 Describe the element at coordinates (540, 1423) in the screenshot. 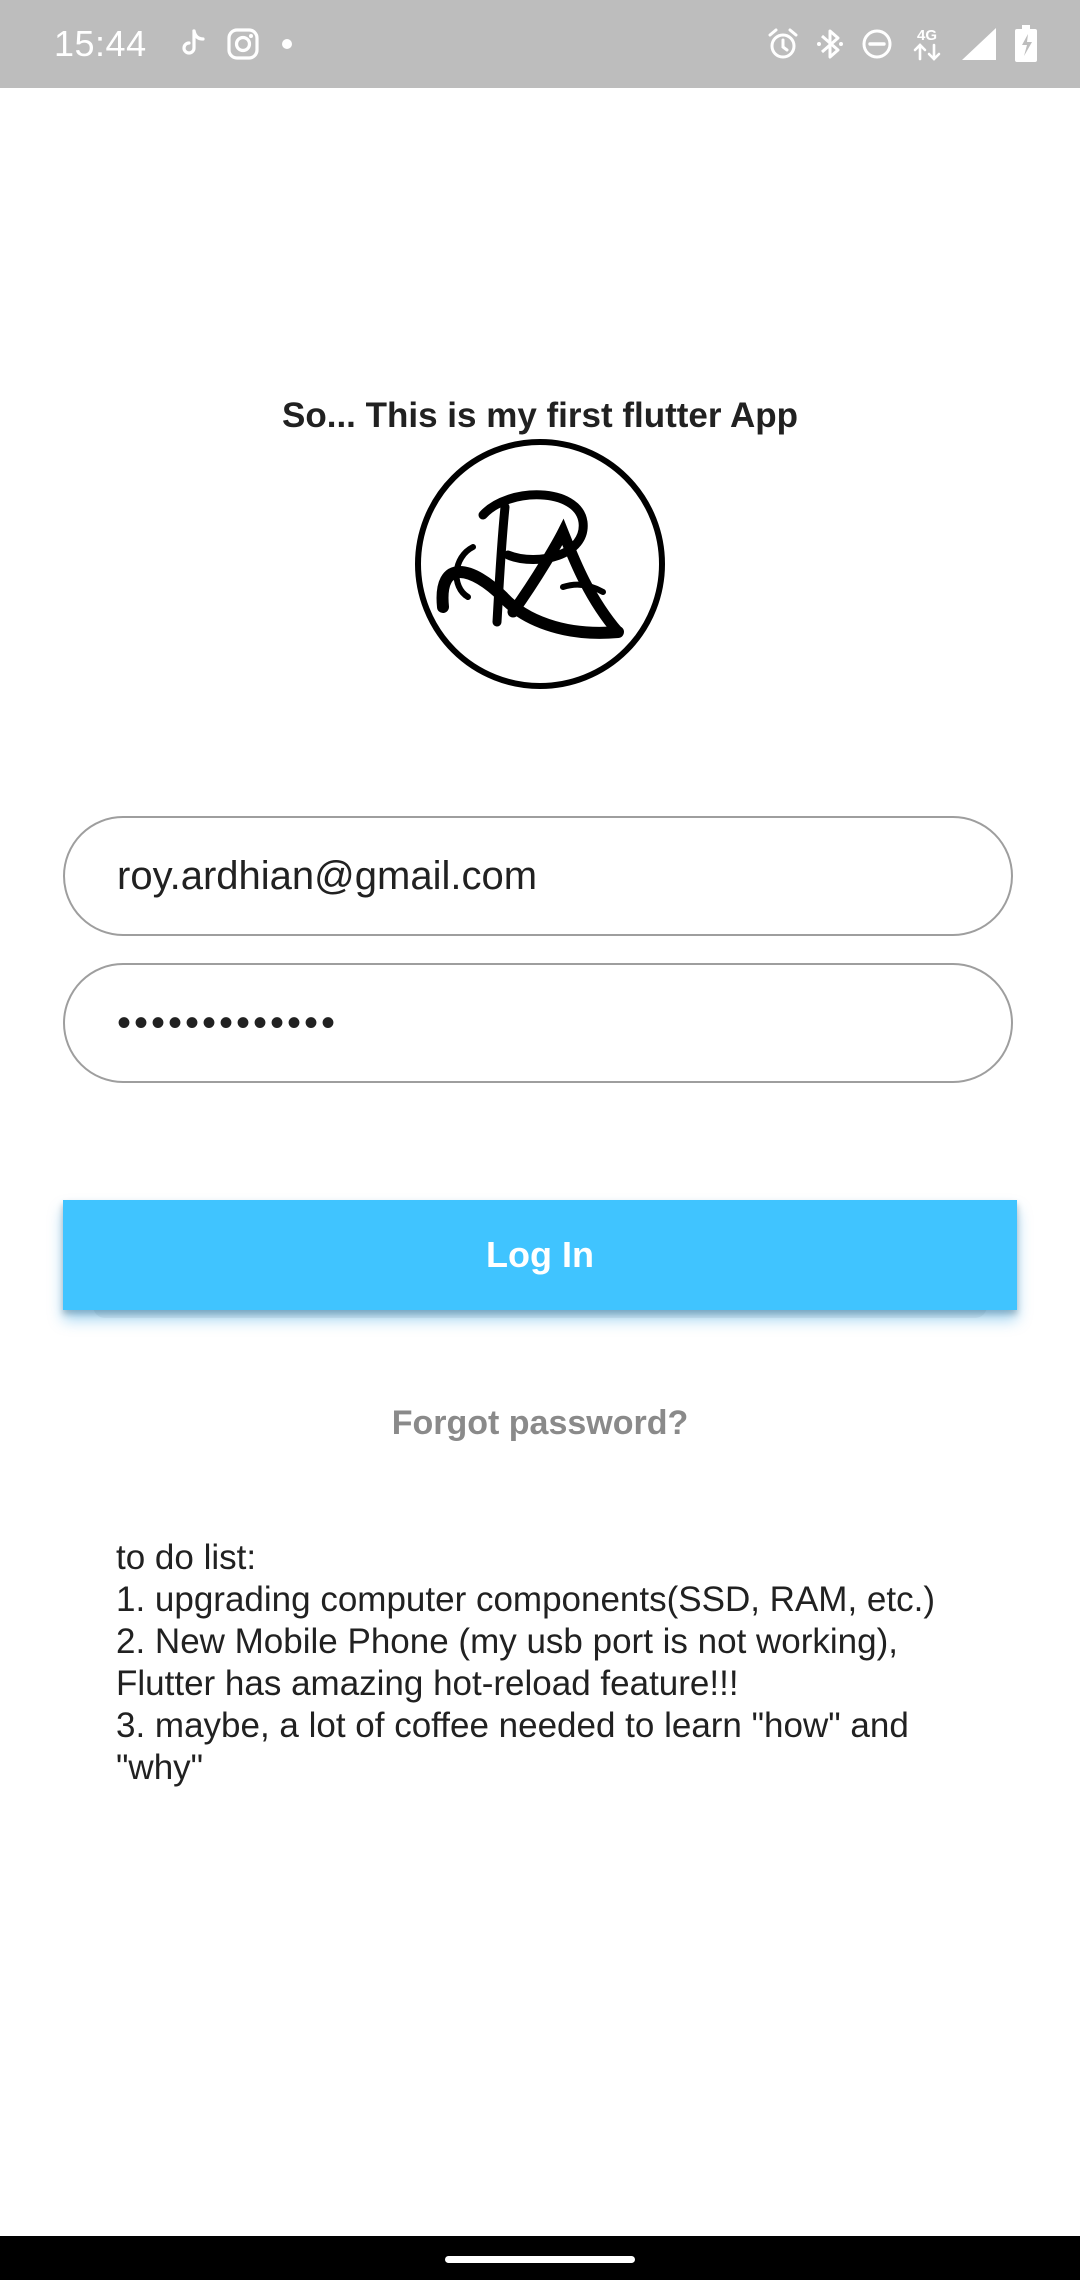

I see `forgot-password-link: Forgot password?` at that location.